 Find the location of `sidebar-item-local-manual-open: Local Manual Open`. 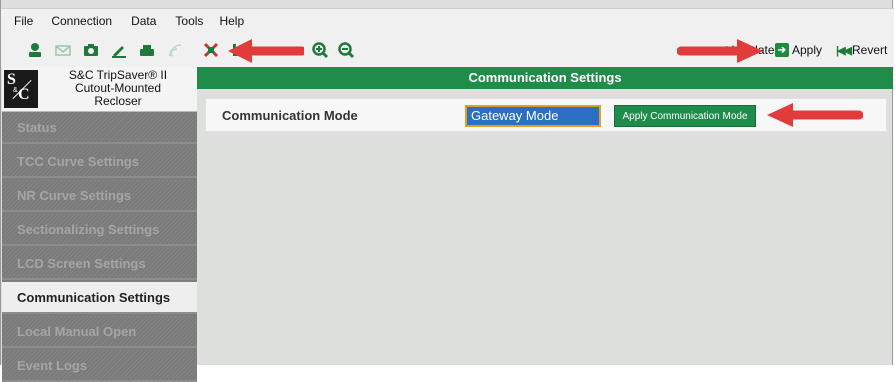

sidebar-item-local-manual-open: Local Manual Open is located at coordinates (99, 332).